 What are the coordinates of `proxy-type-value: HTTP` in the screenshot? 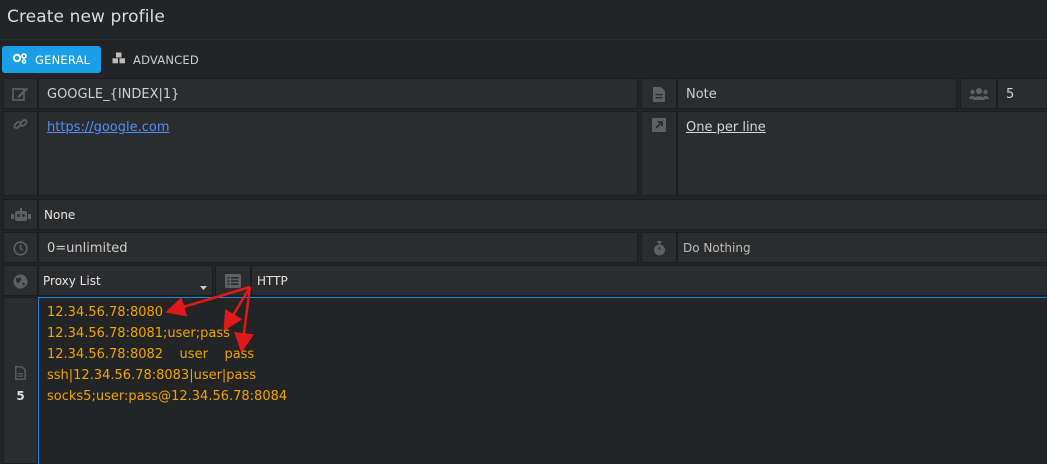 It's located at (272, 281).